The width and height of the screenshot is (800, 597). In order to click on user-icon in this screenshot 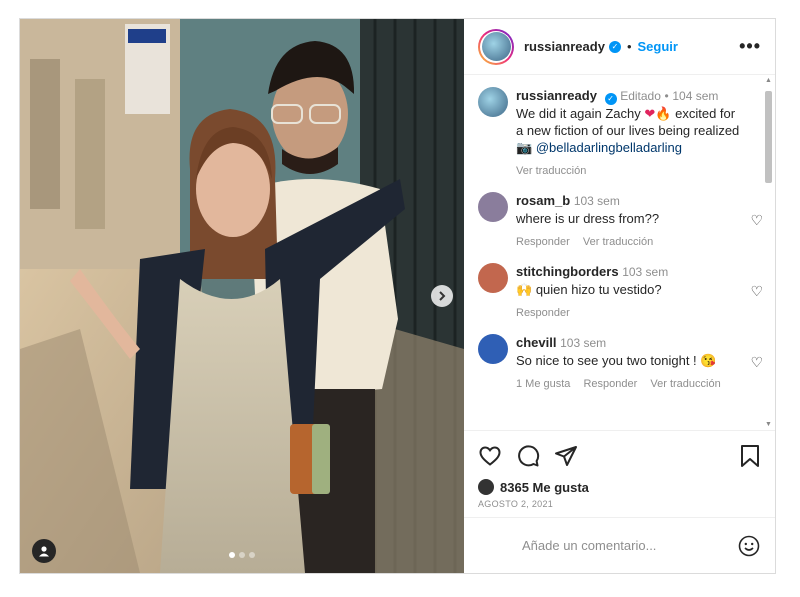, I will do `click(44, 551)`.